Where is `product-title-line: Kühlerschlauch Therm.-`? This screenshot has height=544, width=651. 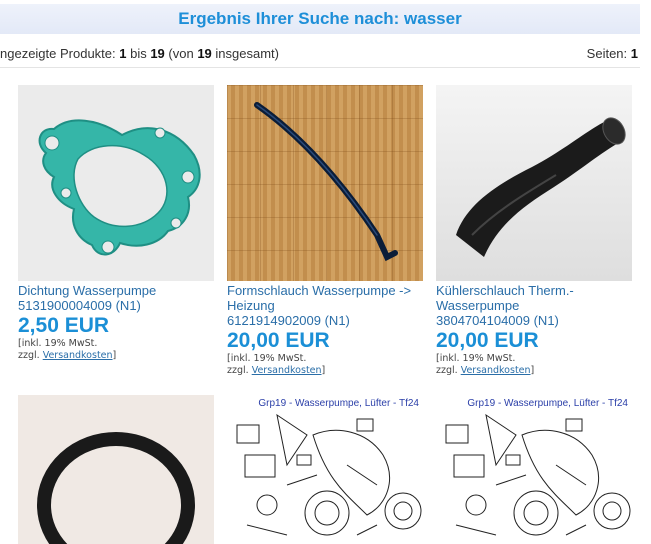 product-title-line: Kühlerschlauch Therm.- is located at coordinates (534, 290).